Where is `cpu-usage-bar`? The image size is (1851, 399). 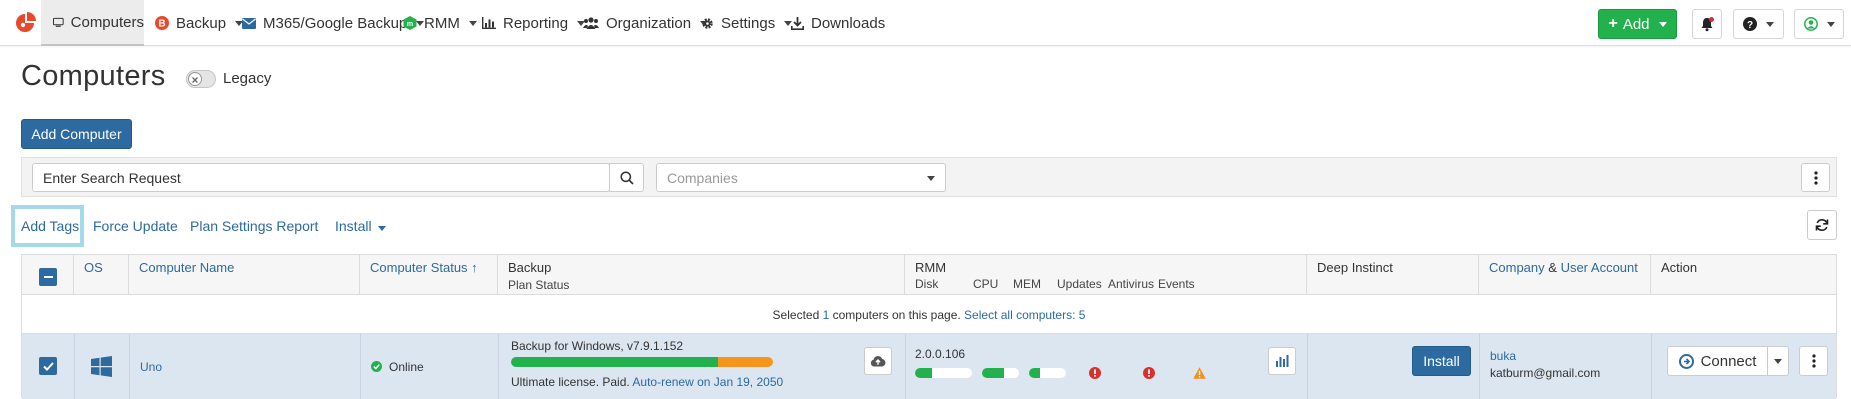 cpu-usage-bar is located at coordinates (1000, 373).